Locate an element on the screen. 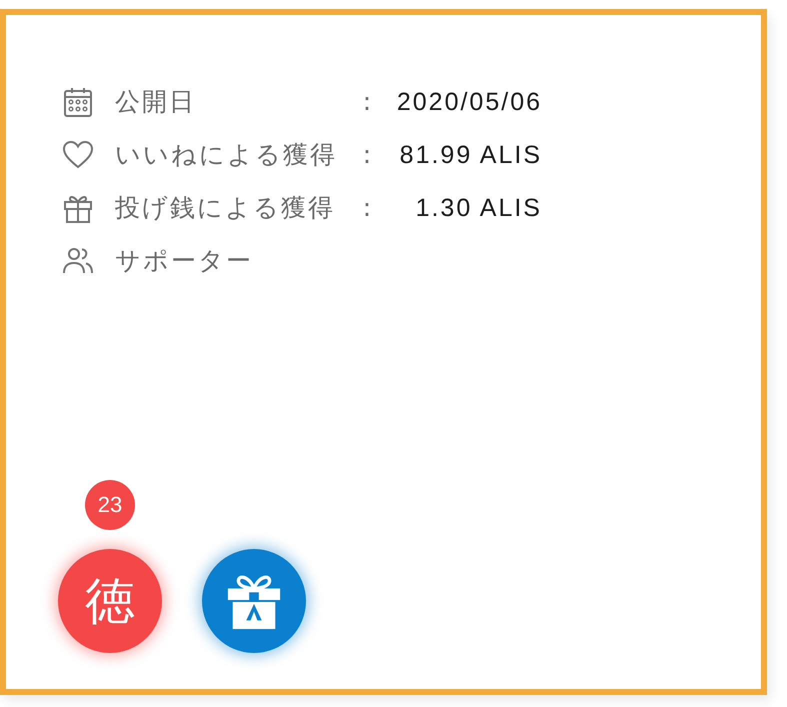  info-value: 81.99 ALIS is located at coordinates (471, 155).